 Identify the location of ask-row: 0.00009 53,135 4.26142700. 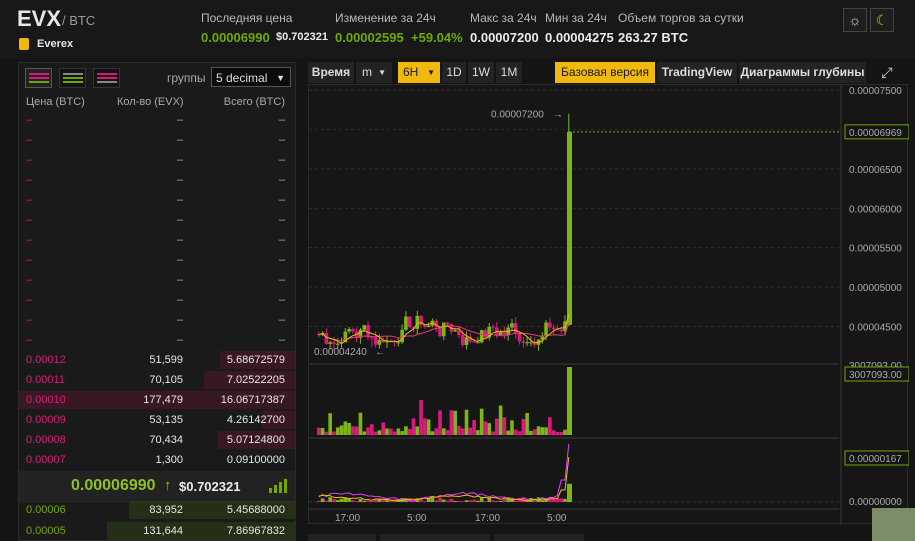
(157, 420).